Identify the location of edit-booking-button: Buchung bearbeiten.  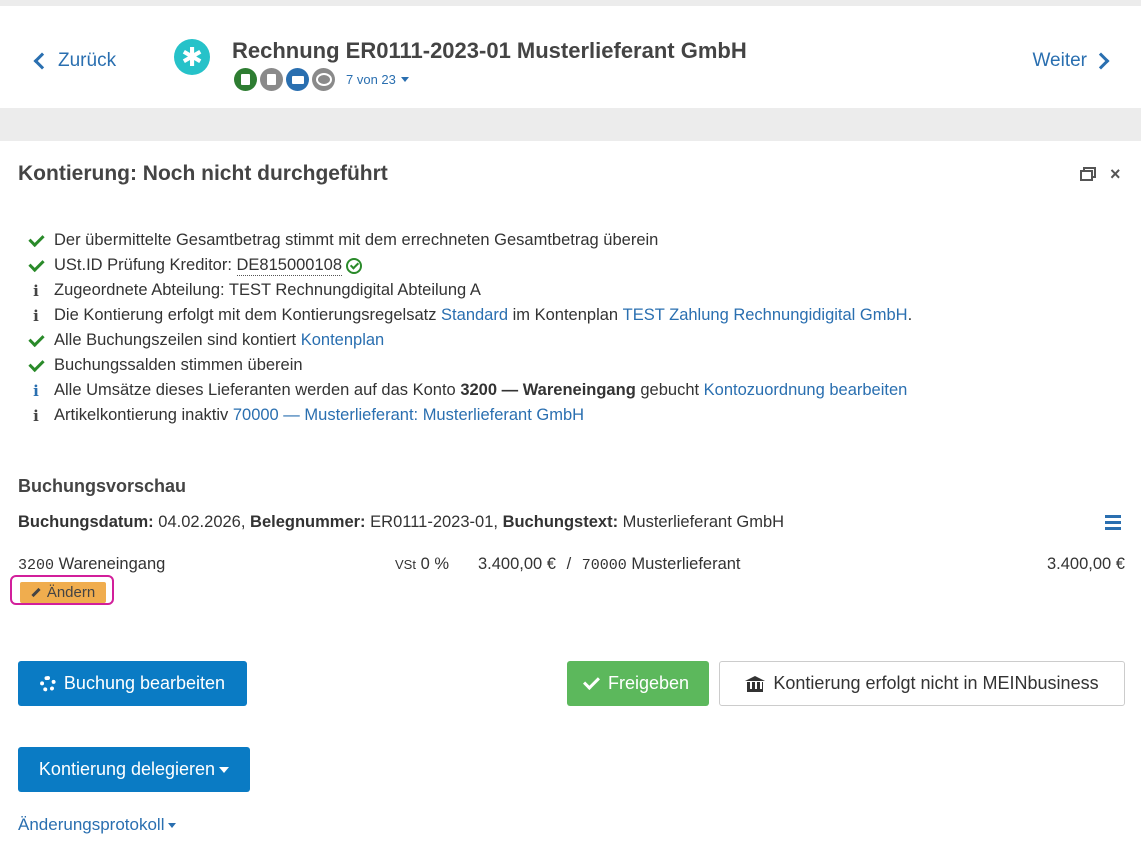
(132, 683).